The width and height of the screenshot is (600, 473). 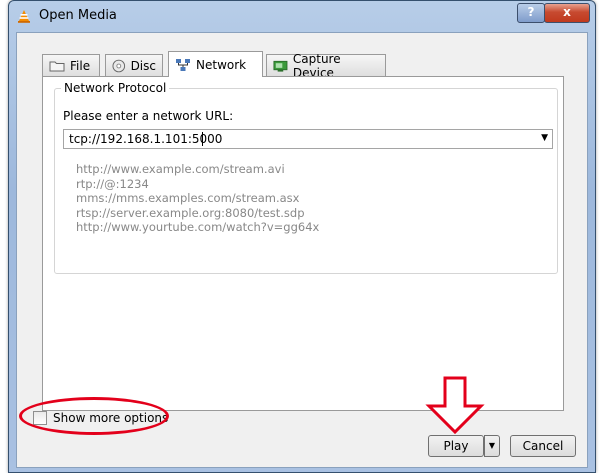 I want to click on url-example: mms://mms.examples.com/stream.asx, so click(x=188, y=198).